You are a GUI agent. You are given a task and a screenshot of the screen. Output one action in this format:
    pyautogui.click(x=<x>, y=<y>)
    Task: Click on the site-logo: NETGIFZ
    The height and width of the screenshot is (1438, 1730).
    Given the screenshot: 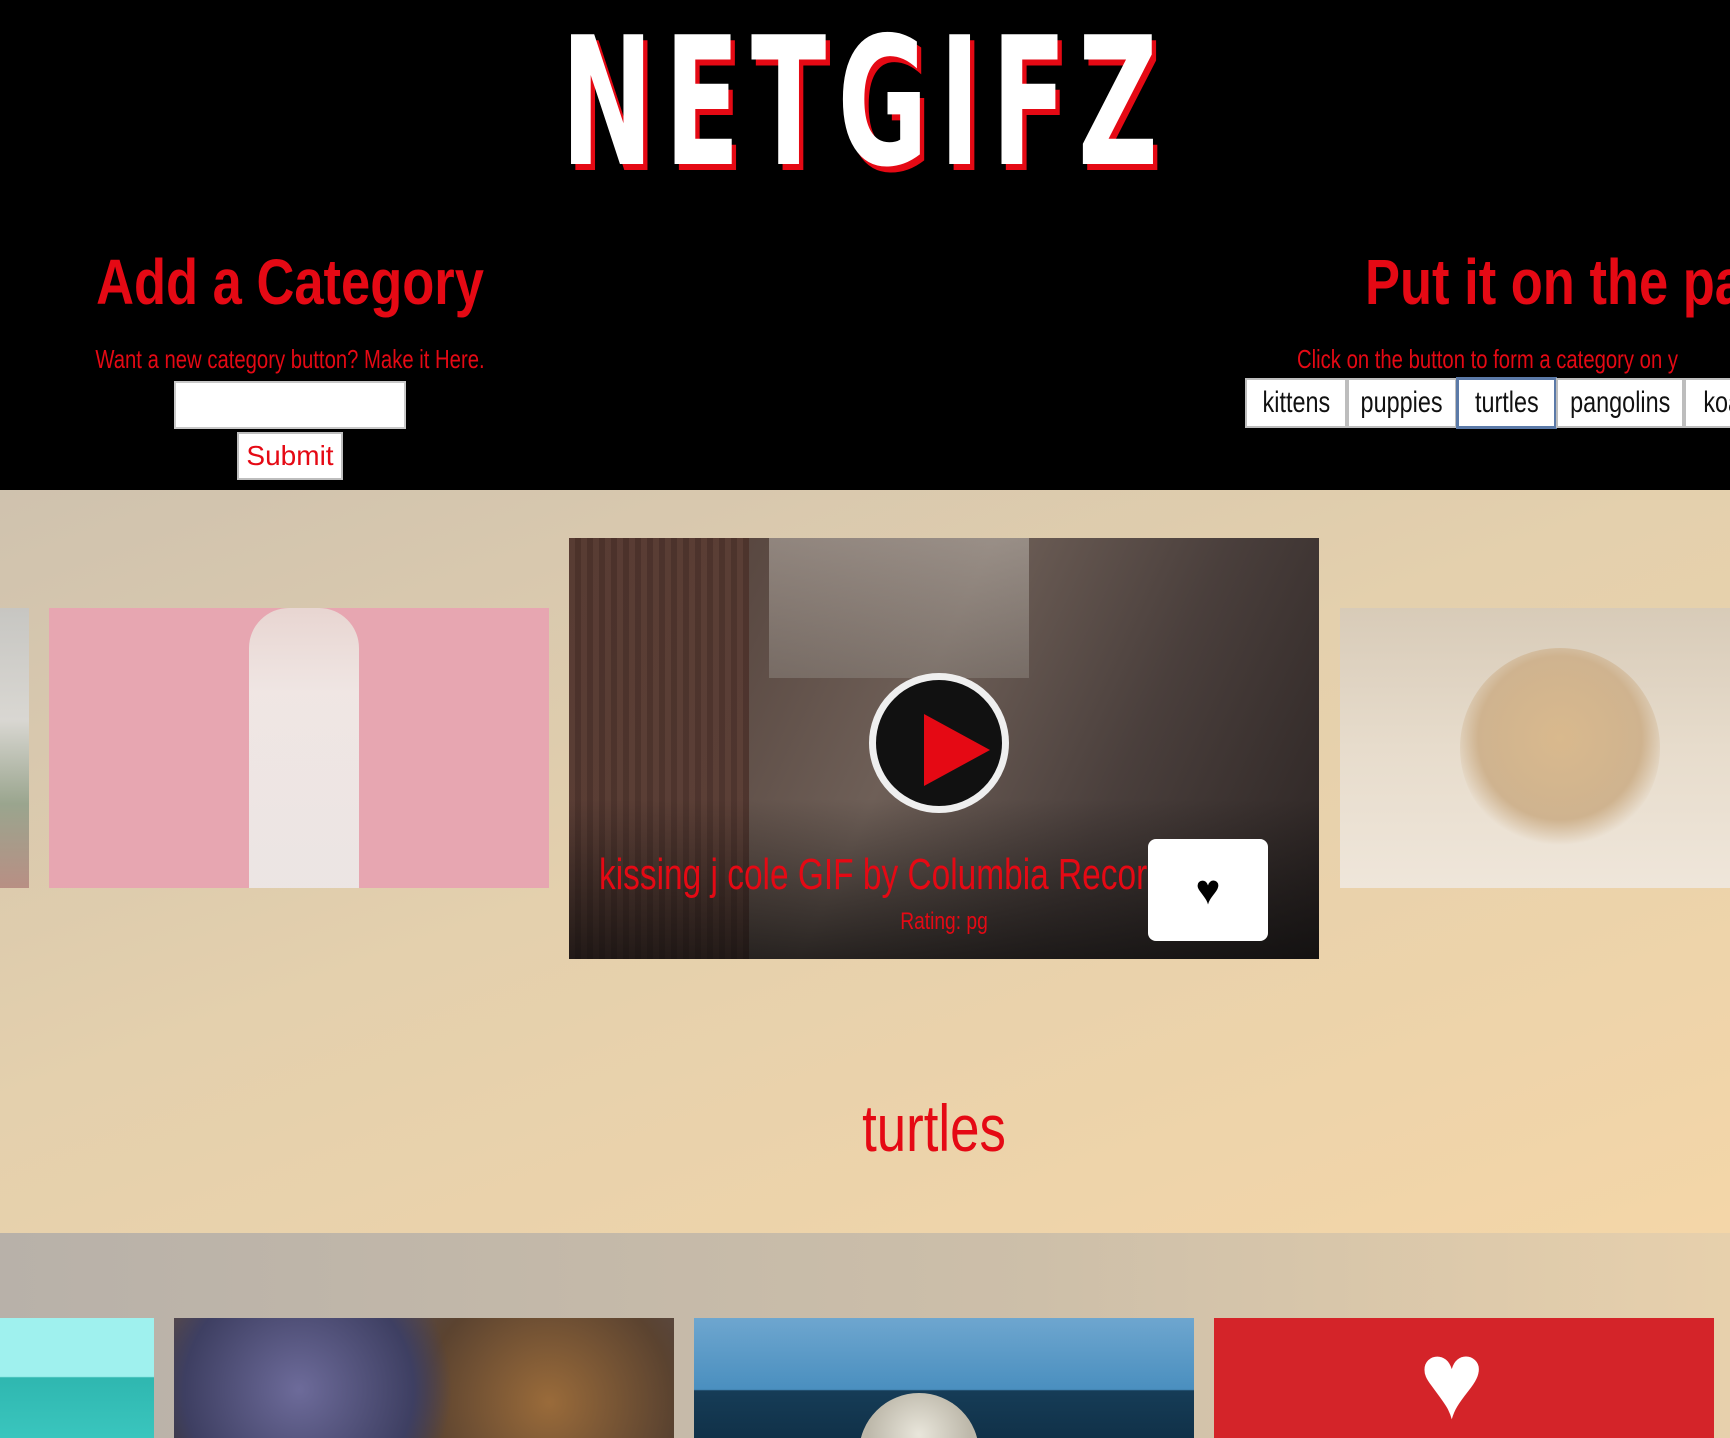 What is the action you would take?
    pyautogui.click(x=865, y=103)
    